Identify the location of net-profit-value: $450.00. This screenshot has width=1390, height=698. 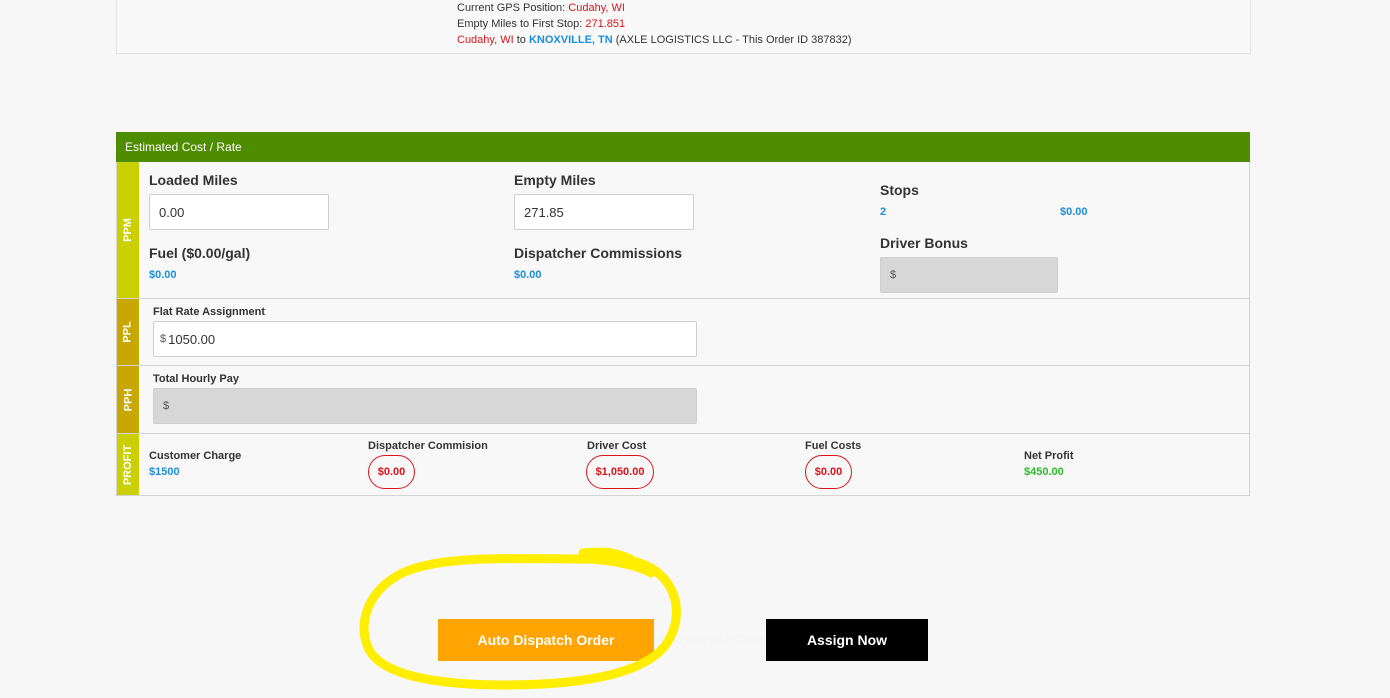
(1044, 472).